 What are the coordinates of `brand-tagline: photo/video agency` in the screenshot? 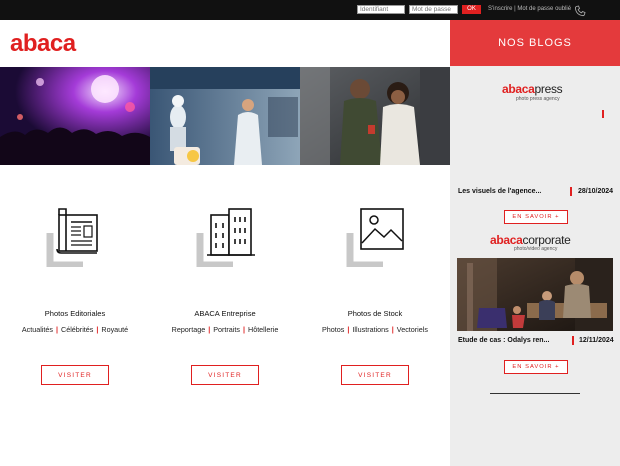 It's located at (536, 249).